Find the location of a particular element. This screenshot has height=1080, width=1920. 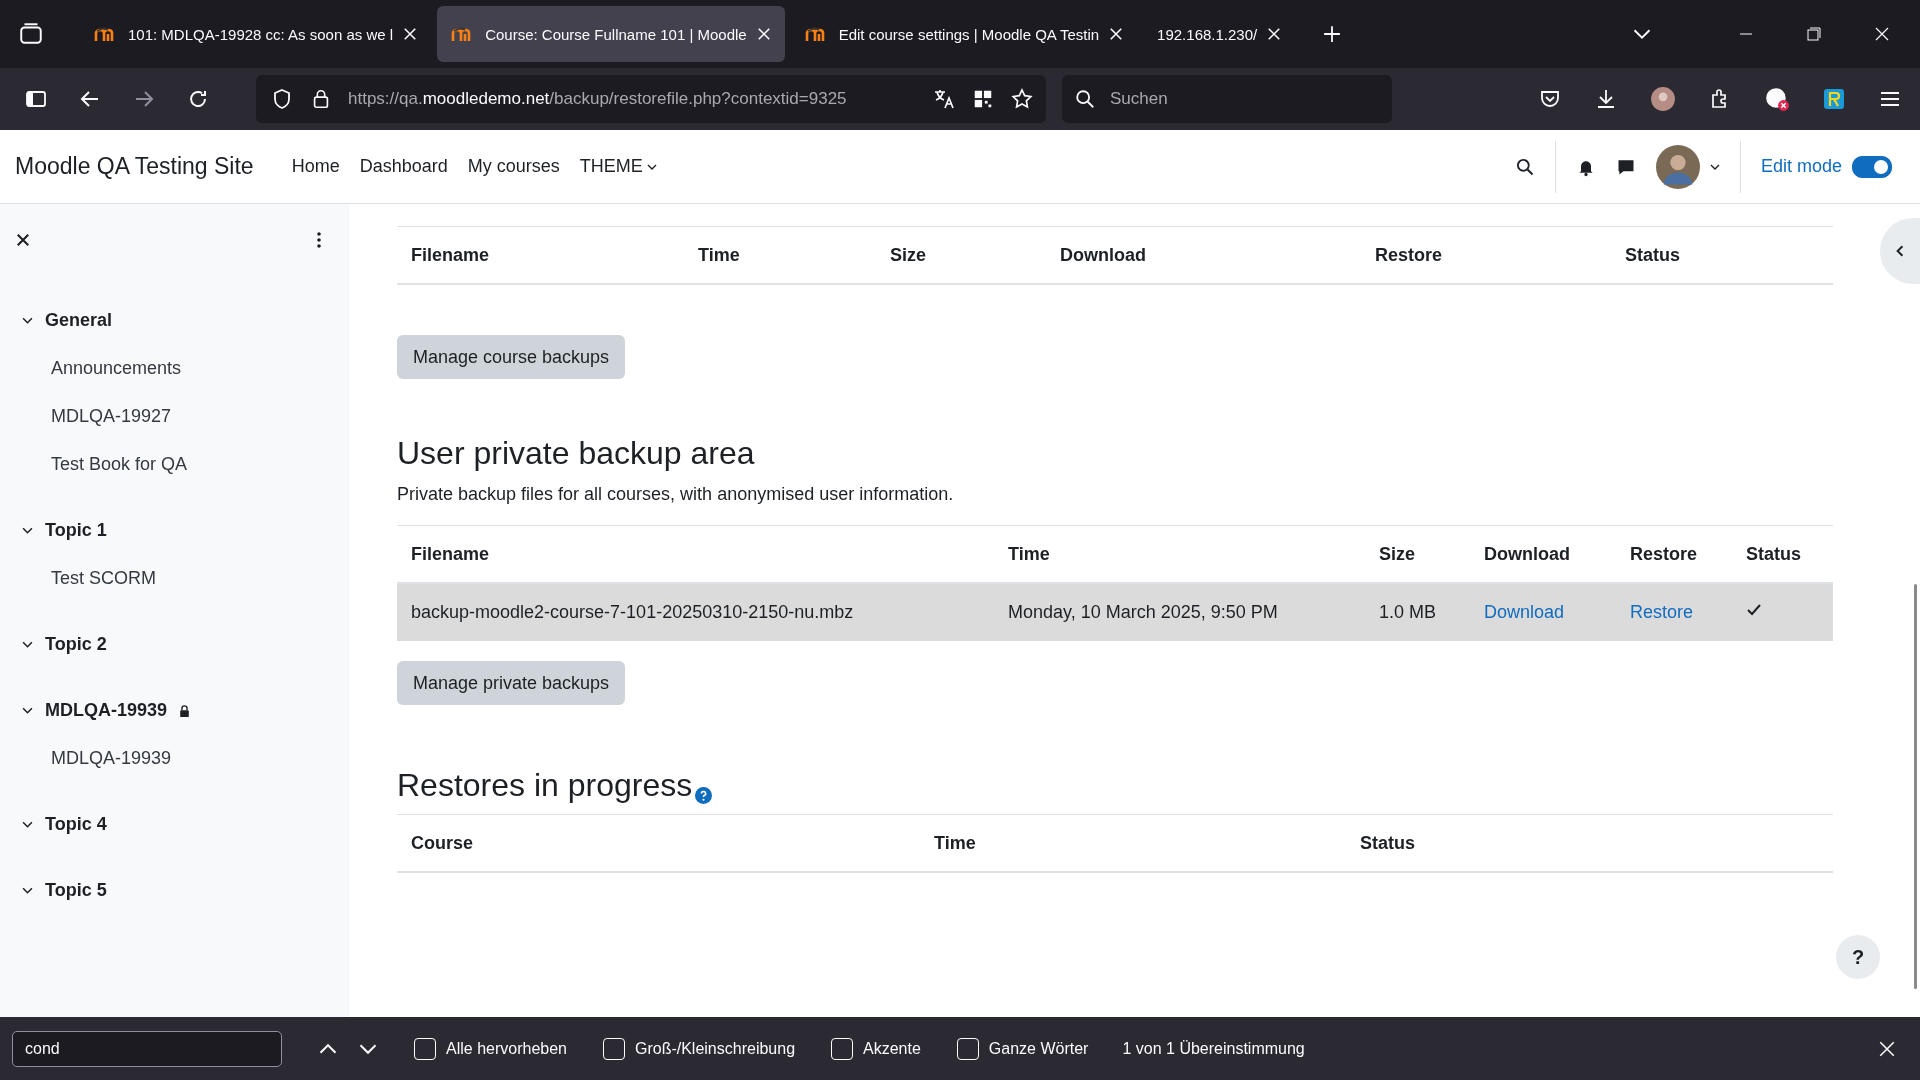

download-link: Download is located at coordinates (1524, 612).